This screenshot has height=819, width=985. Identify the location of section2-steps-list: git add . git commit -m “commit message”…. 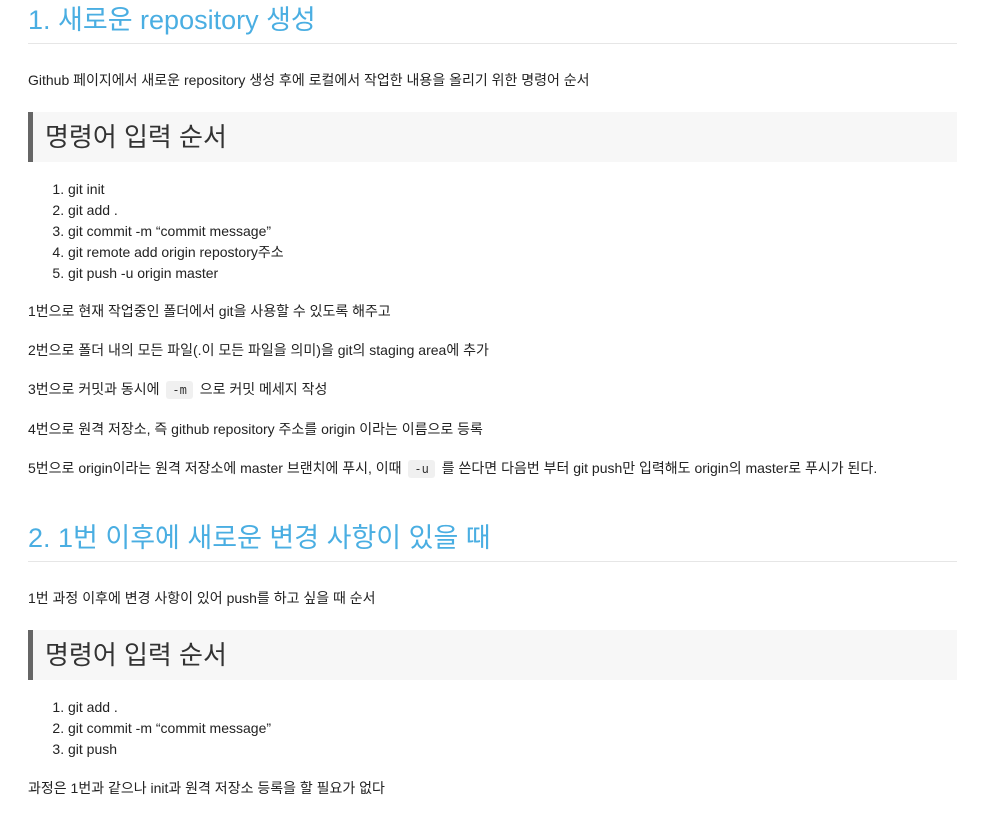
(492, 728).